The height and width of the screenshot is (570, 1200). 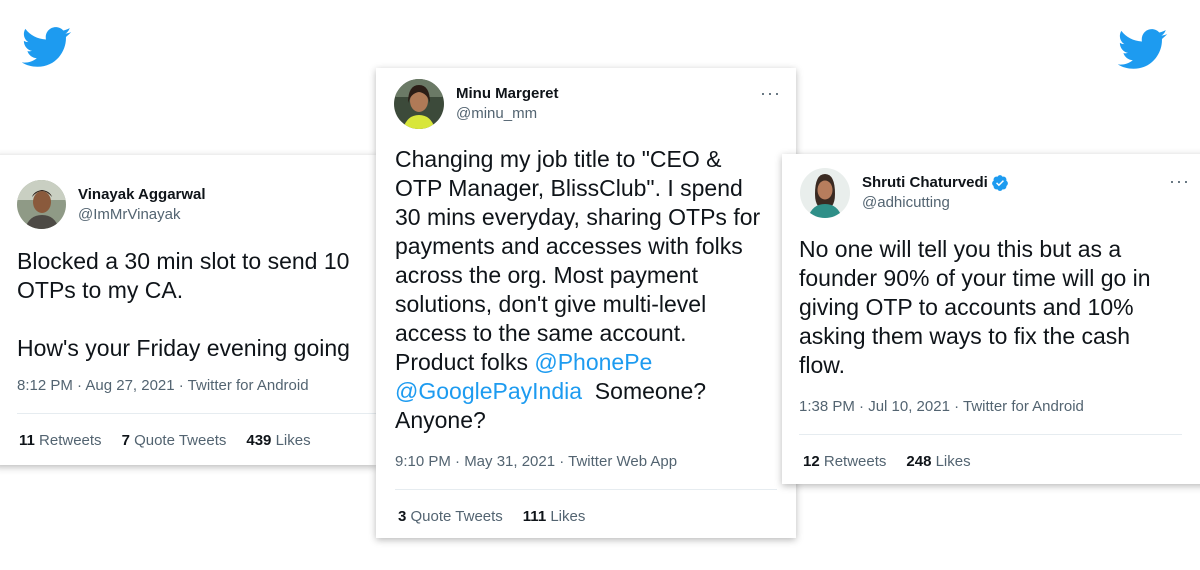 I want to click on quote-tweets-stat: 3 Quote Tweets, so click(x=450, y=517).